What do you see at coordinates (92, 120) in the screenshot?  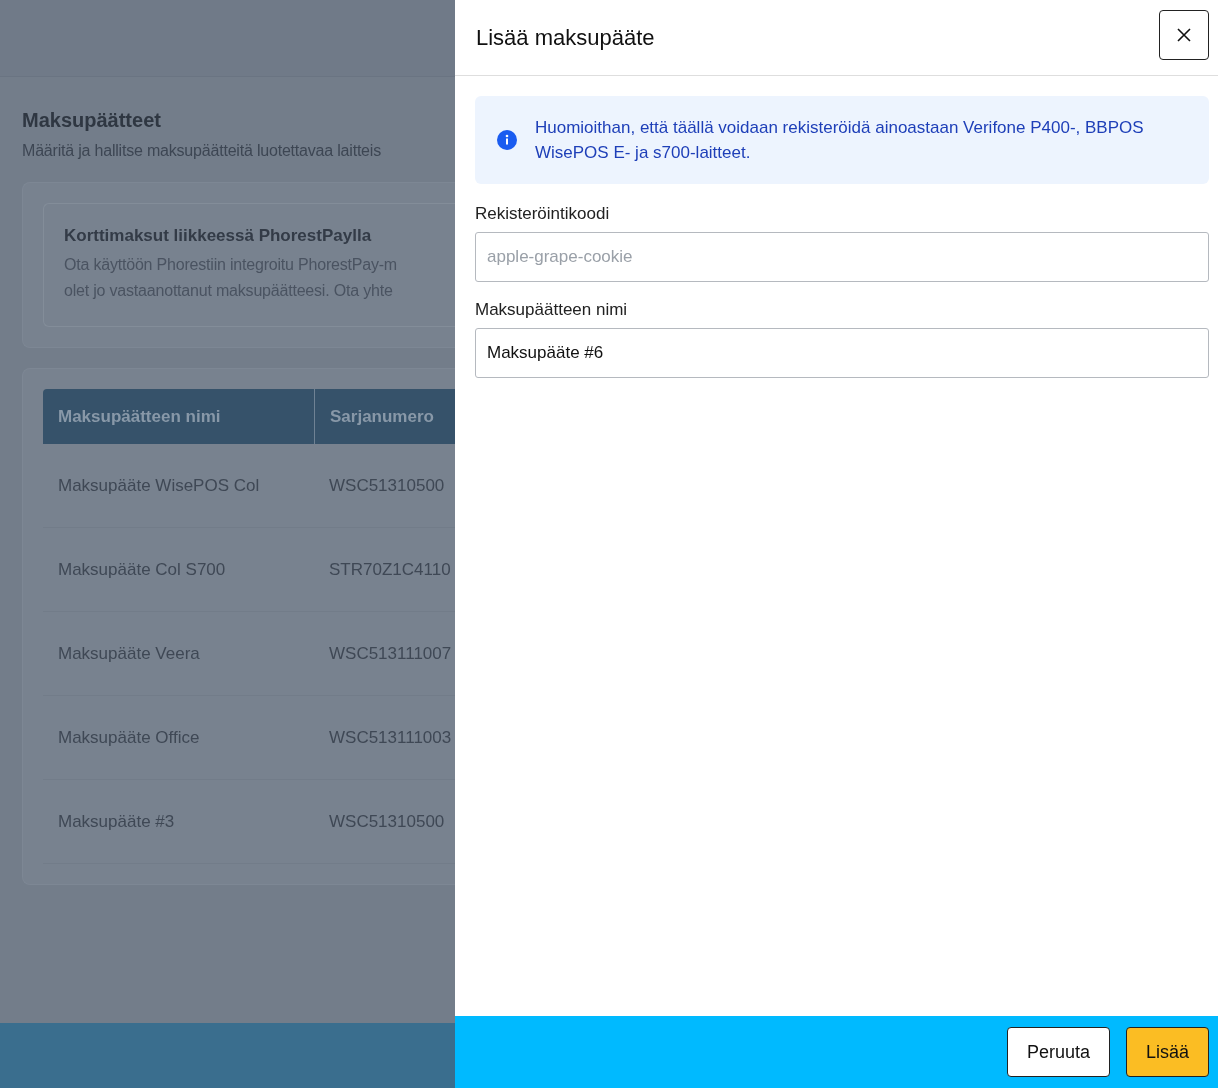 I see `page-title: Maksupäätteet` at bounding box center [92, 120].